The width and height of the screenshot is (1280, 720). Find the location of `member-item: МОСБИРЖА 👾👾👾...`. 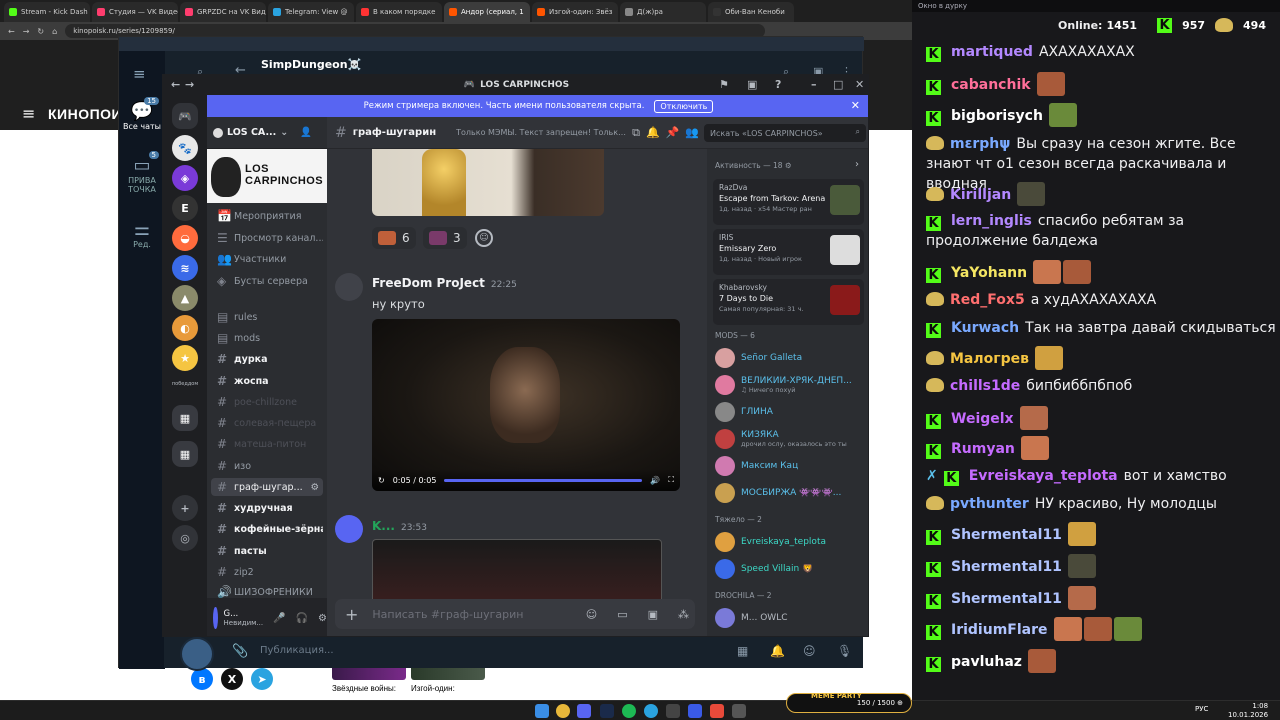

member-item: МОСБИРЖА 👾👾👾... is located at coordinates (788, 493).